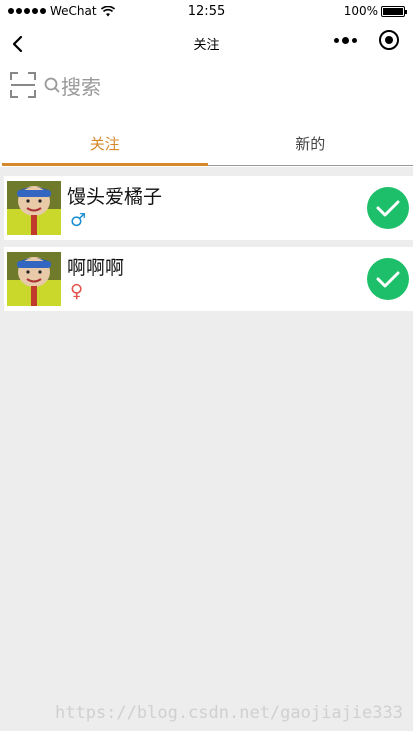 This screenshot has height=731, width=413. I want to click on carrier-label: WeChat, so click(73, 11).